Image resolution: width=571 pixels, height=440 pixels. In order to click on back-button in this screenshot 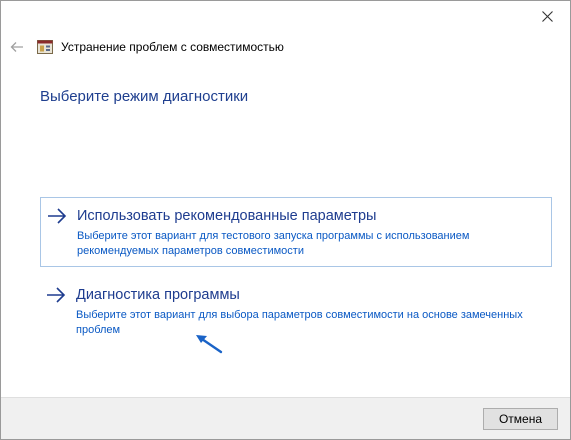, I will do `click(17, 47)`.